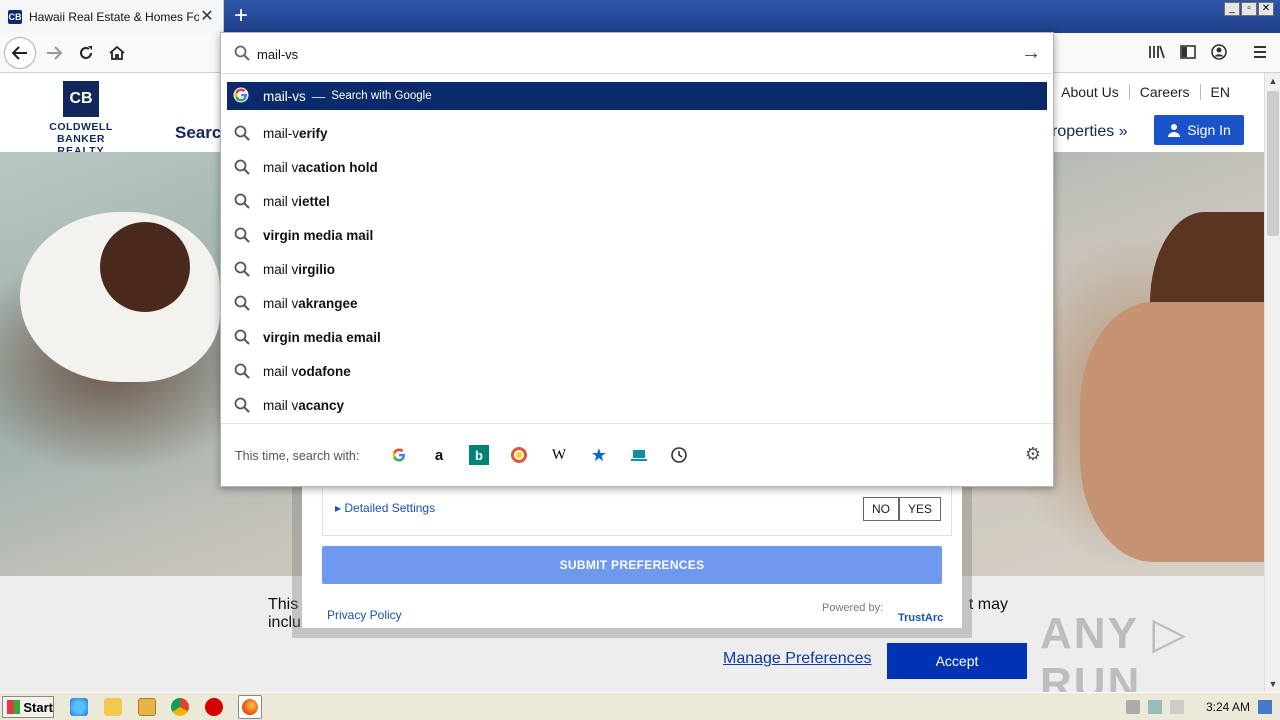 Image resolution: width=1280 pixels, height=720 pixels. I want to click on history-clock-icon, so click(679, 455).